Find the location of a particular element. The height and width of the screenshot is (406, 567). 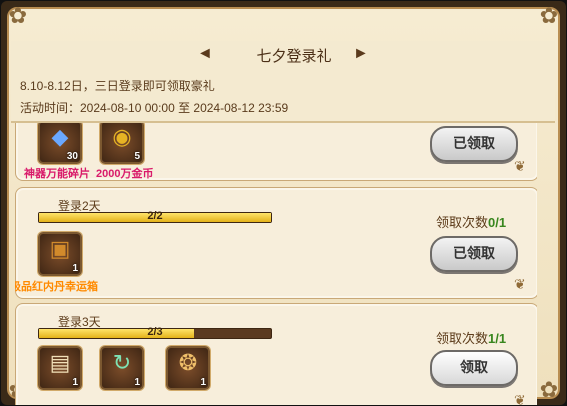

reward-item-coin: ◉ 5 is located at coordinates (122, 142).